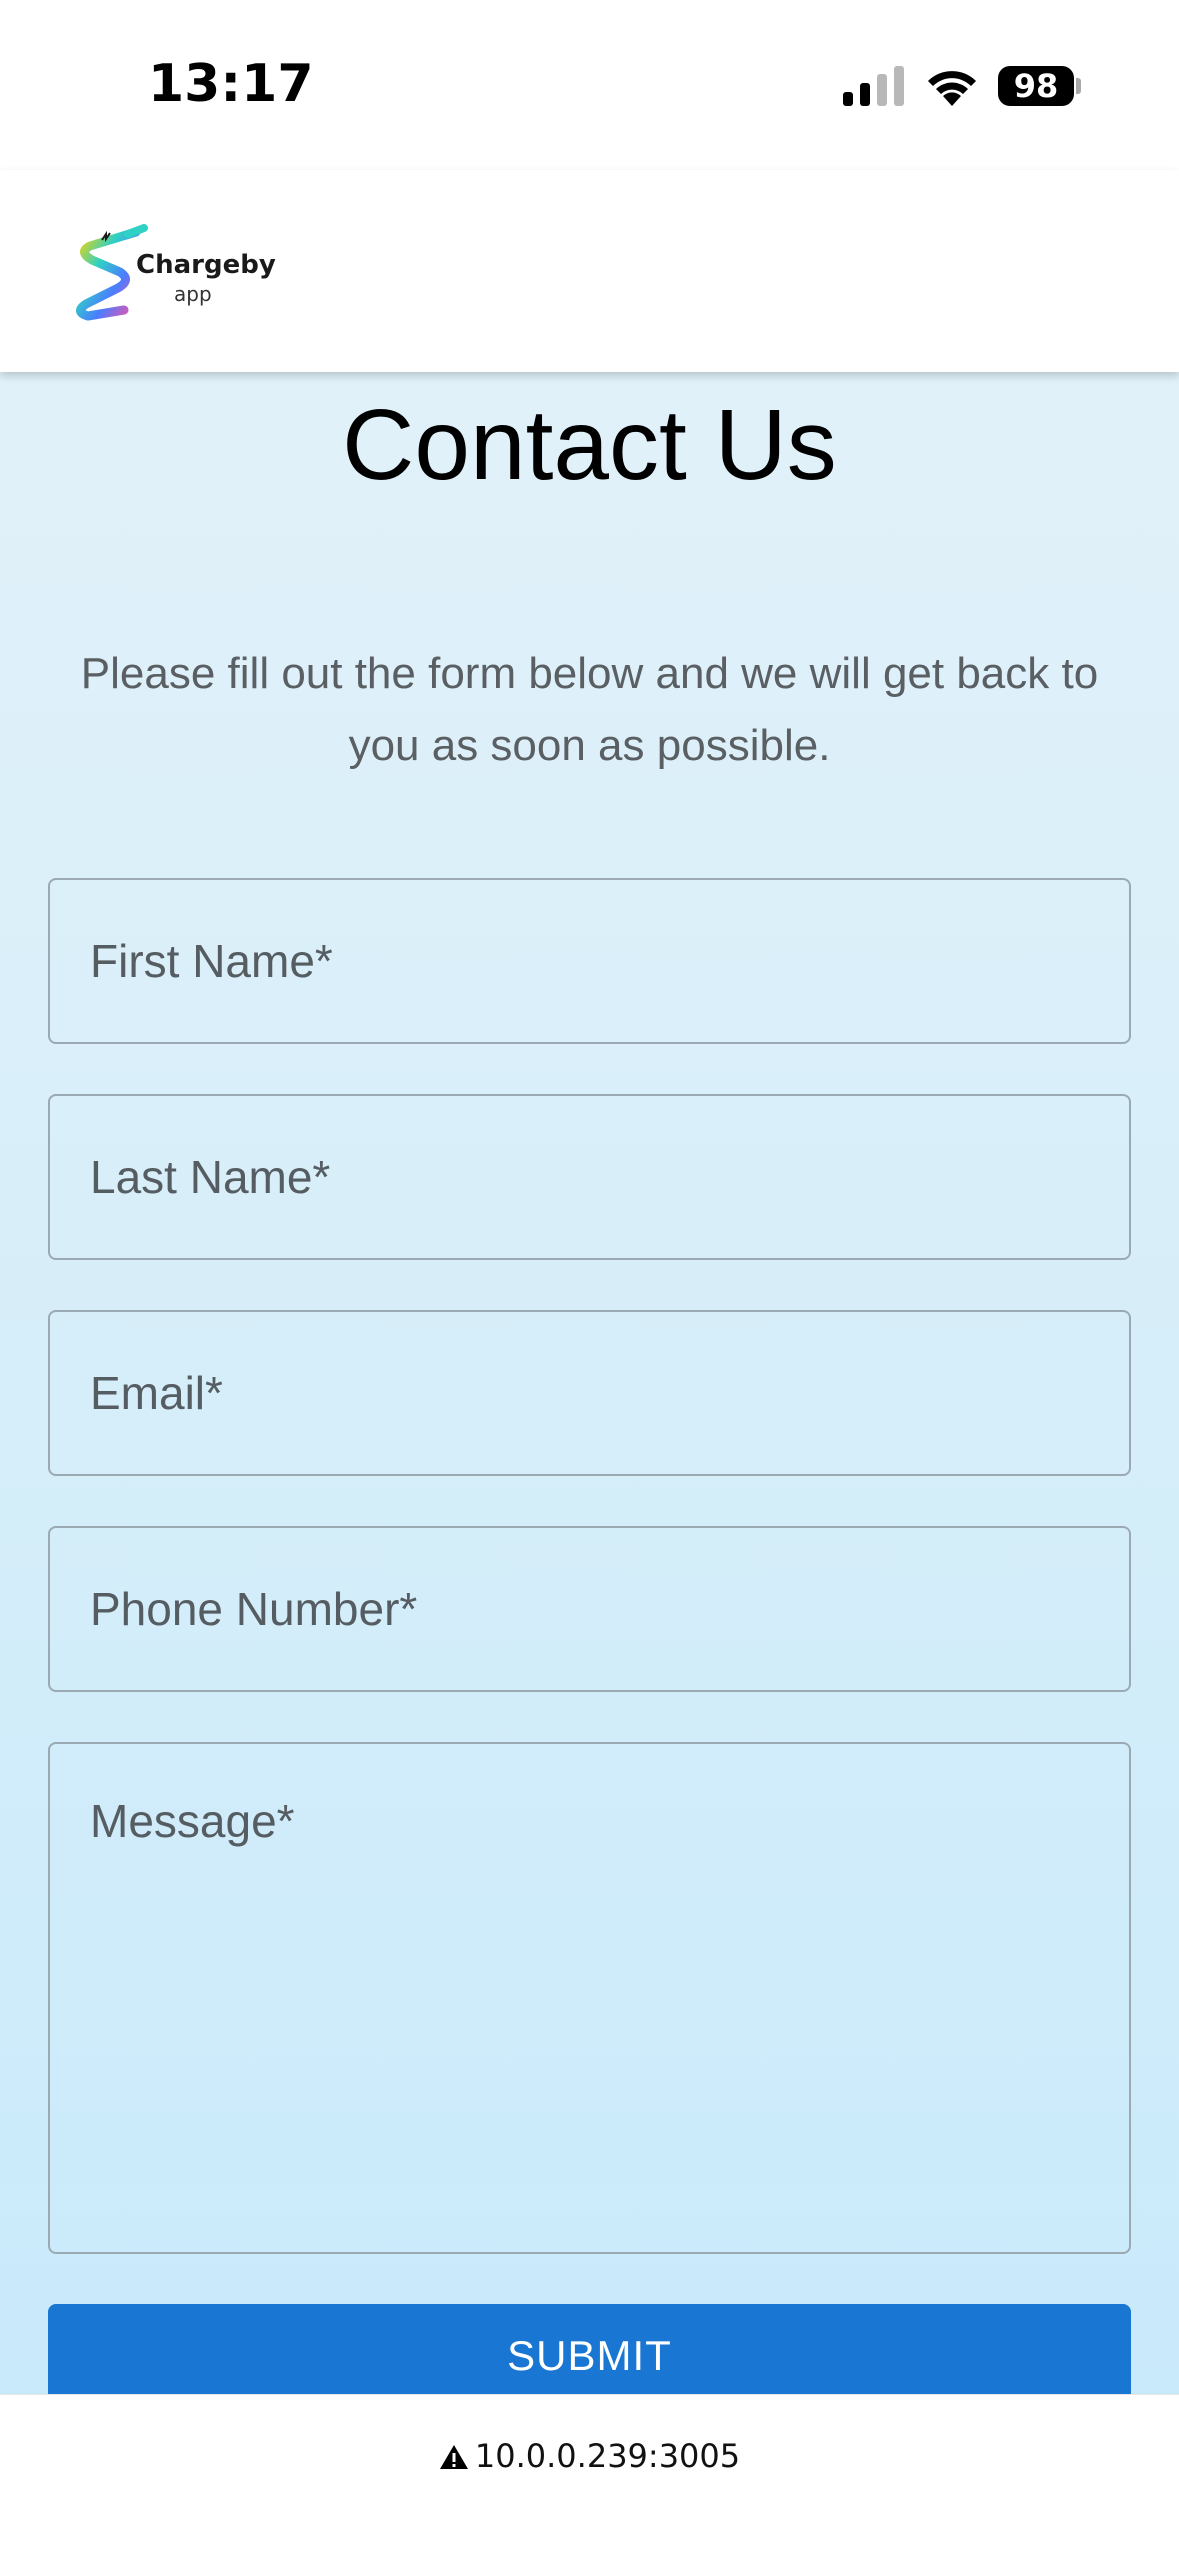 The width and height of the screenshot is (1179, 2556). Describe the element at coordinates (156, 1393) in the screenshot. I see `email-placeholder: Email*` at that location.